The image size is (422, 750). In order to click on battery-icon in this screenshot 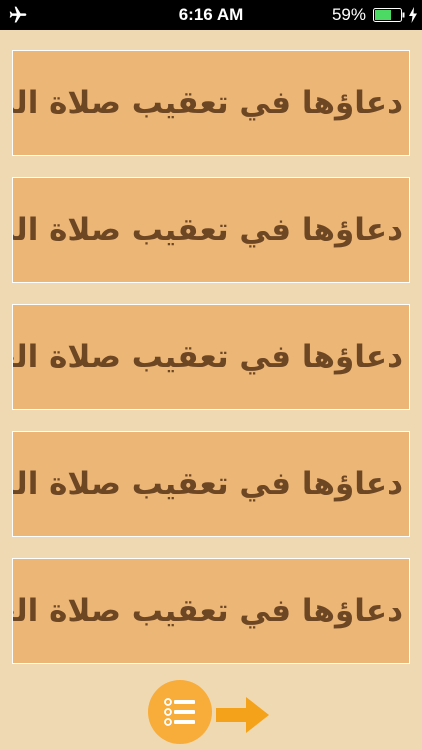, I will do `click(389, 15)`.